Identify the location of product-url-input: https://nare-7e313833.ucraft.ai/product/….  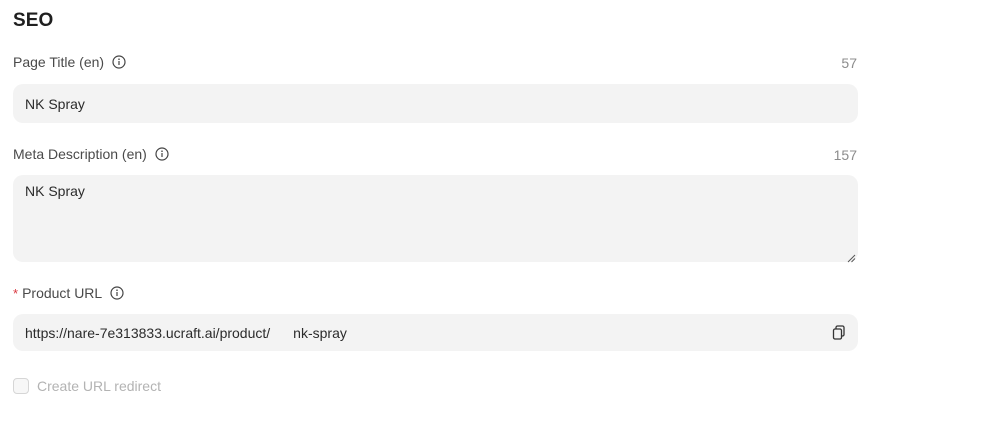
(435, 332).